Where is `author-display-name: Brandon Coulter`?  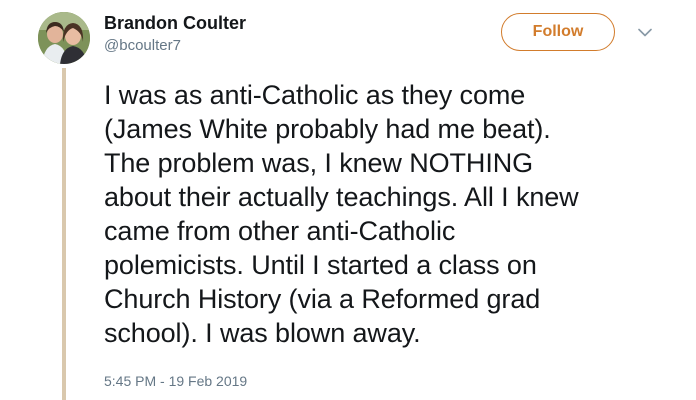
author-display-name: Brandon Coulter is located at coordinates (175, 23).